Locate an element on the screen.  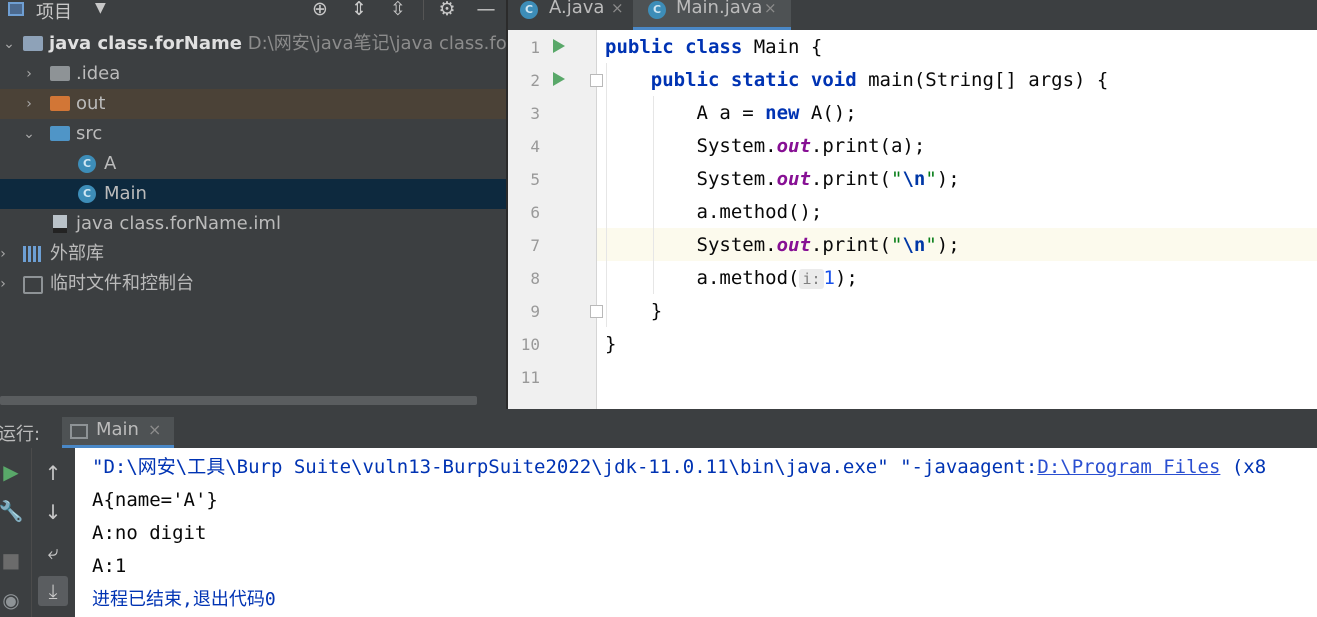
run-tab-label: Main is located at coordinates (117, 429).